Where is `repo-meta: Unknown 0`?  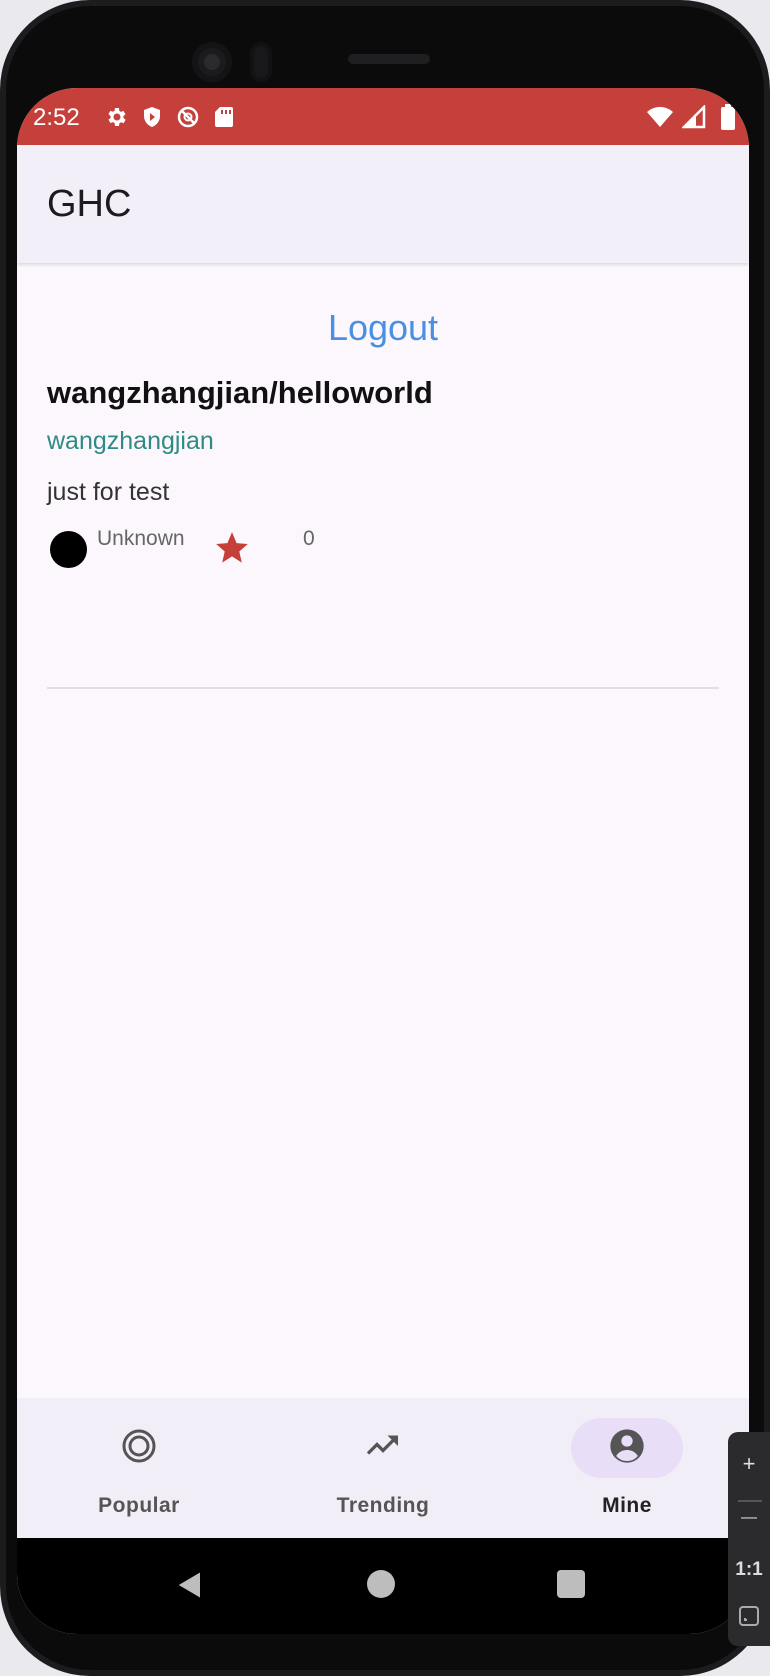
repo-meta: Unknown 0 is located at coordinates (382, 545).